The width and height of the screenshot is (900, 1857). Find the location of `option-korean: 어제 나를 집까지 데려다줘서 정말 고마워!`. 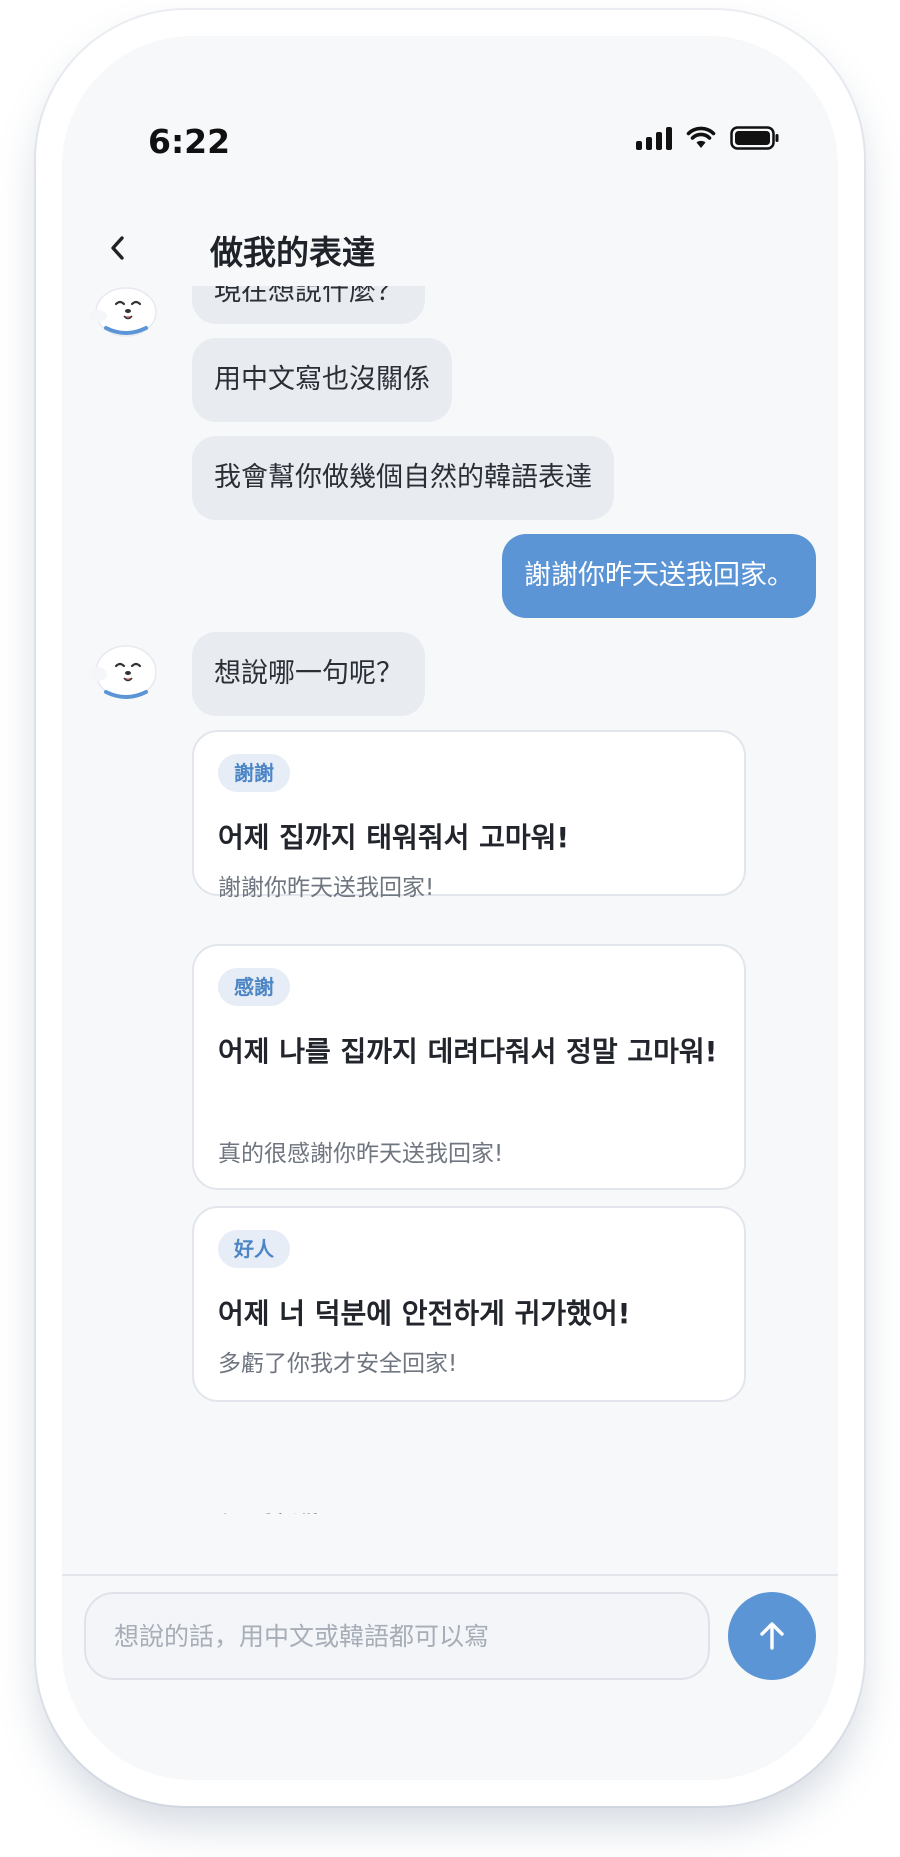

option-korean: 어제 나를 집까지 데려다줘서 정말 고마워! is located at coordinates (468, 1051).